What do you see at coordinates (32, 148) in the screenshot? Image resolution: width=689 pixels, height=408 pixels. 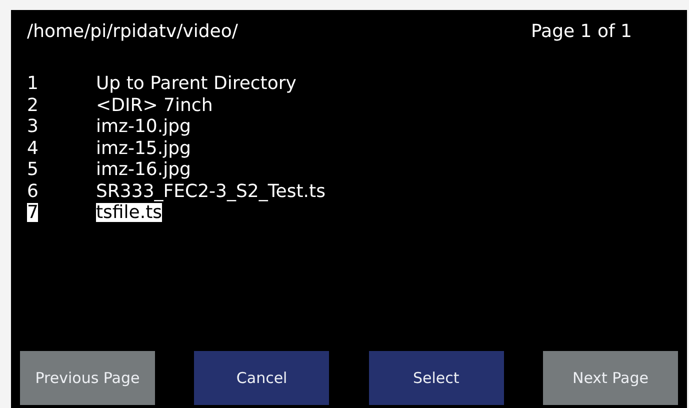 I see `file-number: 4` at bounding box center [32, 148].